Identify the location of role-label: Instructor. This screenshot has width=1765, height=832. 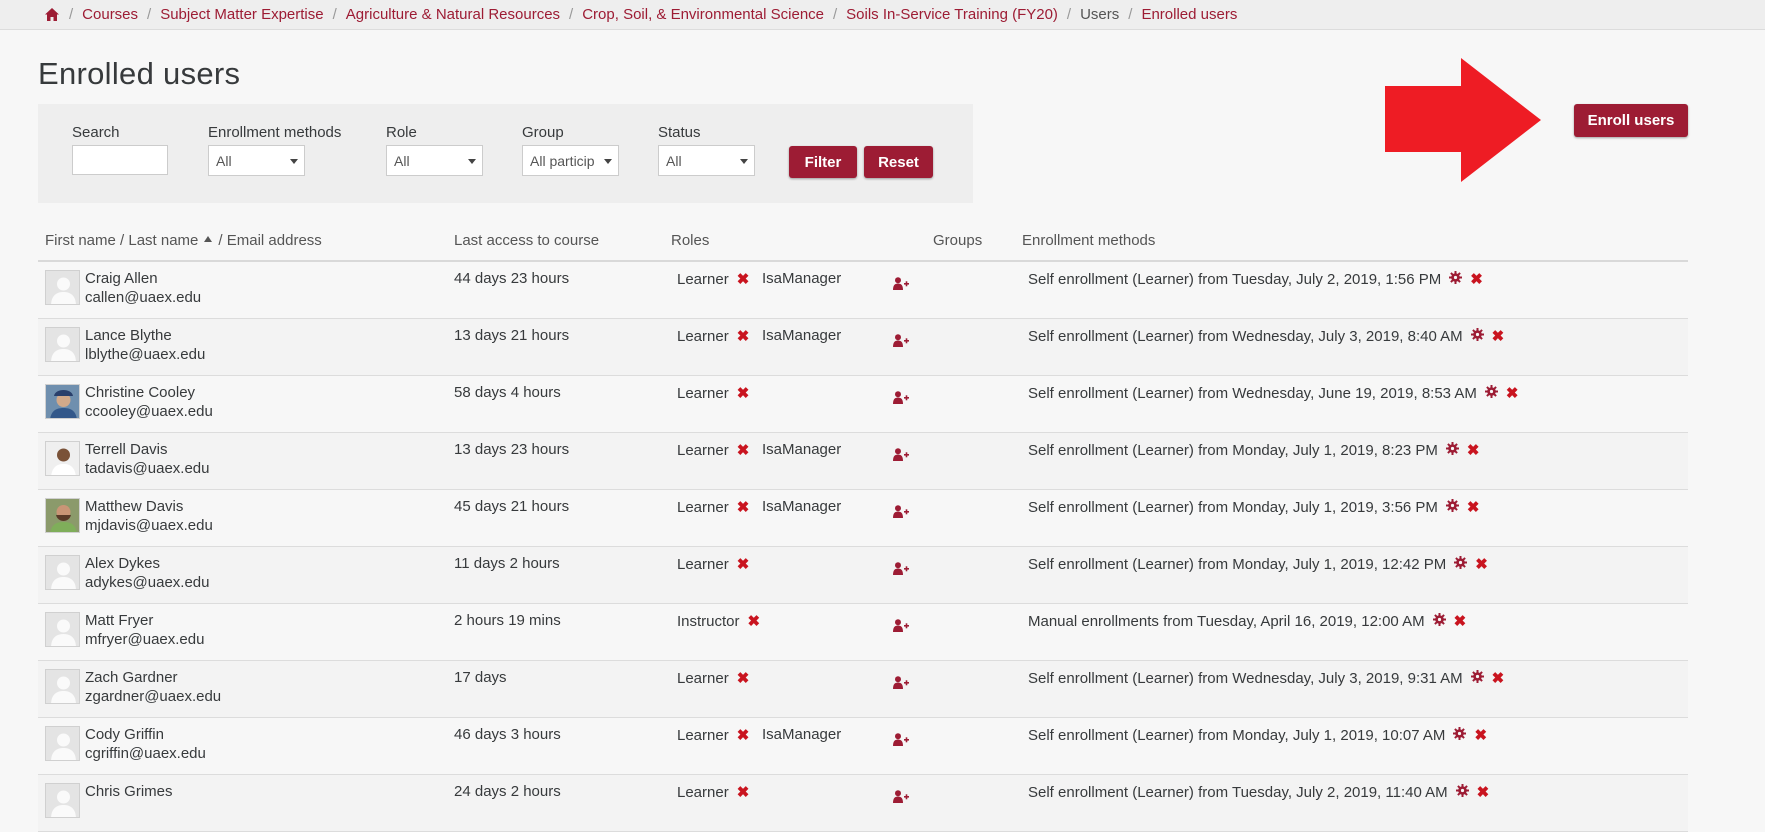
(708, 621).